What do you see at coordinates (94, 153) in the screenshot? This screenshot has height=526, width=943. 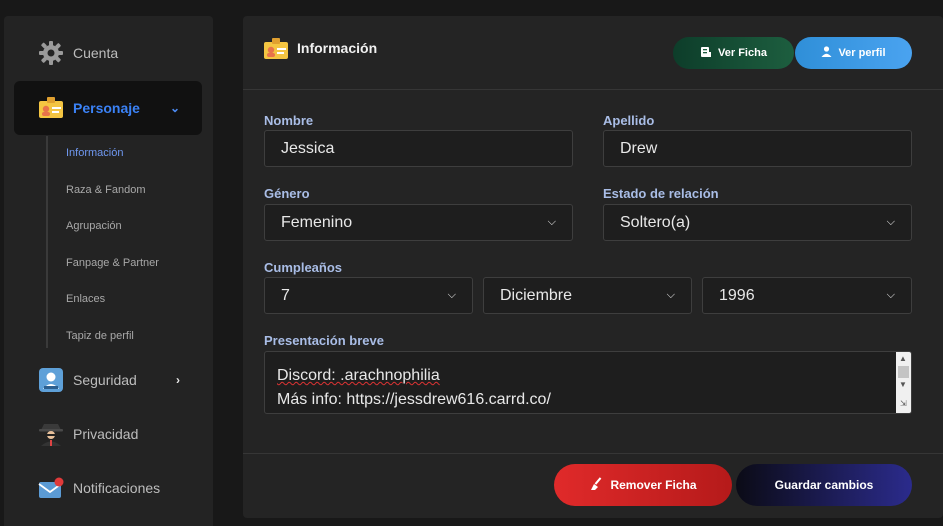 I see `subnav-item-informacion: Información` at bounding box center [94, 153].